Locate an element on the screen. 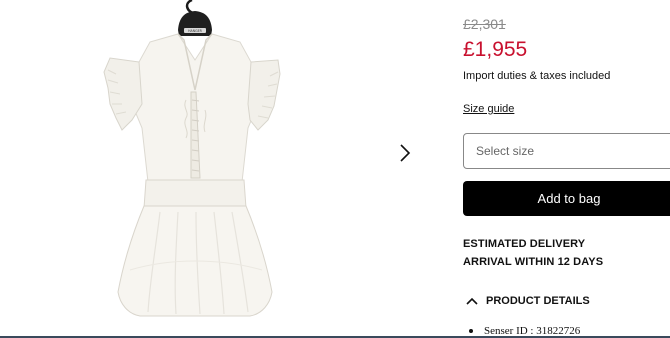 Image resolution: width=670 pixels, height=338 pixels. original-price: £2,301 is located at coordinates (484, 24).